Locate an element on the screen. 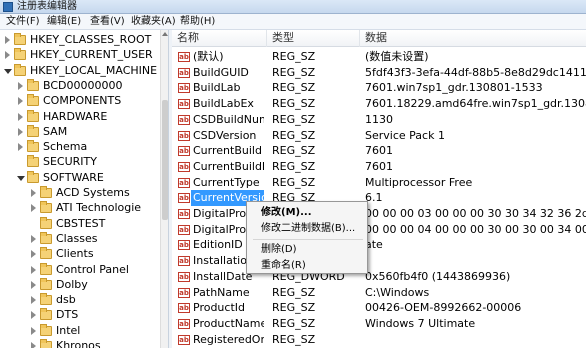 The height and width of the screenshot is (348, 586). tree-item: Intel is located at coordinates (80, 331).